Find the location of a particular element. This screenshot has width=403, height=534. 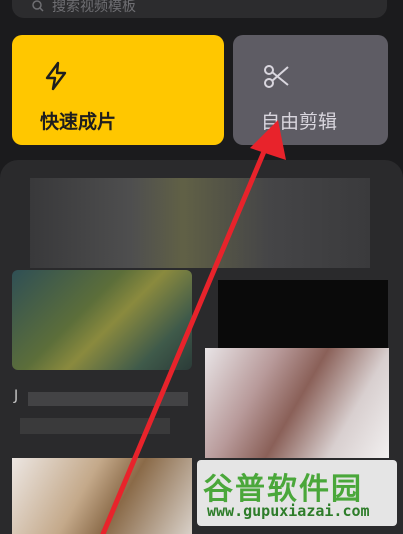

quick-create-button: 快速成片 is located at coordinates (118, 90).